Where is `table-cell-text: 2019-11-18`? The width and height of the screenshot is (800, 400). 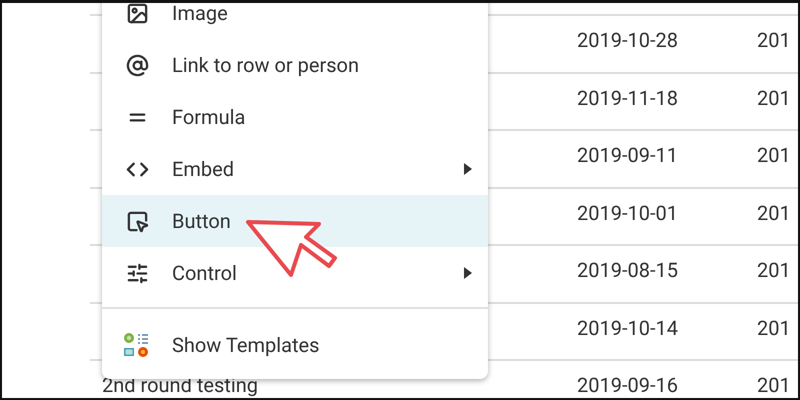 table-cell-text: 2019-11-18 is located at coordinates (628, 98).